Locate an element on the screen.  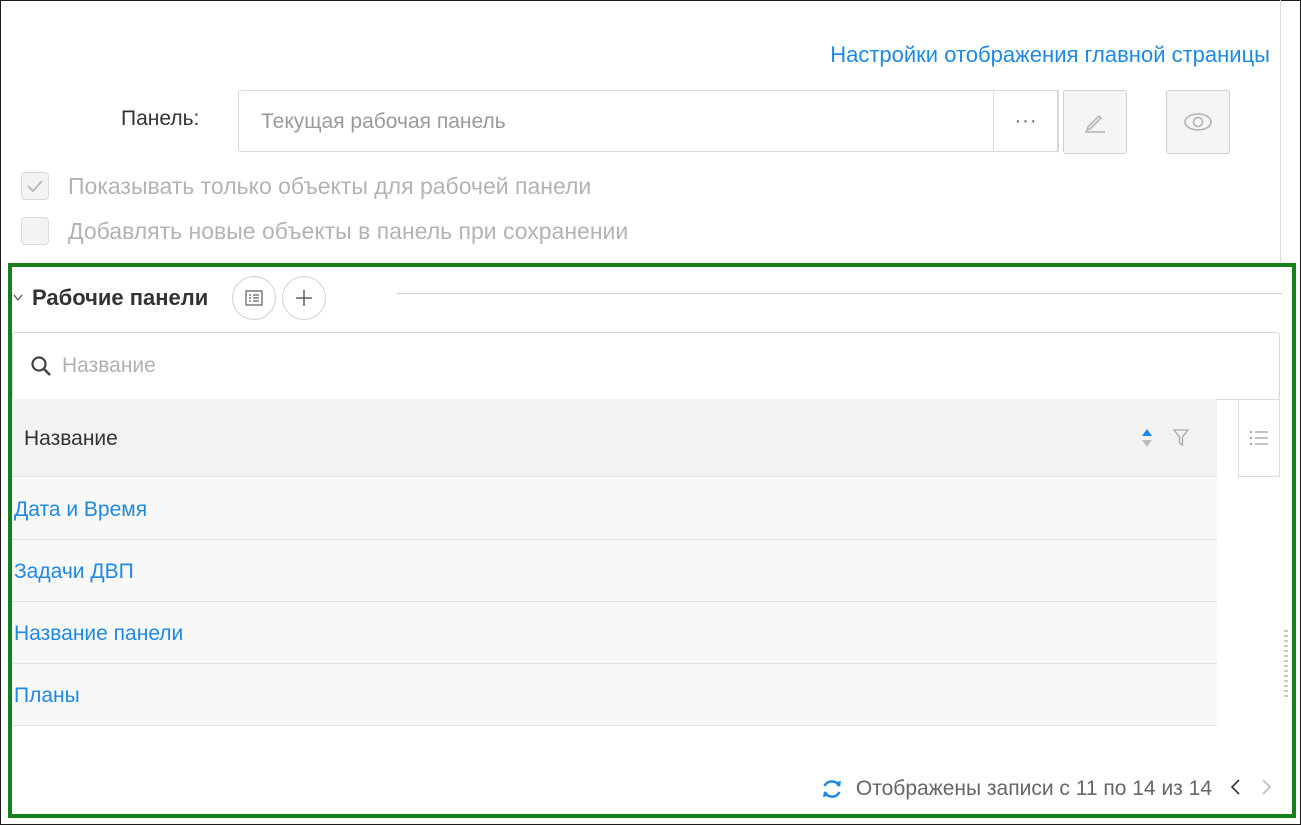
column-menu-icon is located at coordinates (1258, 438).